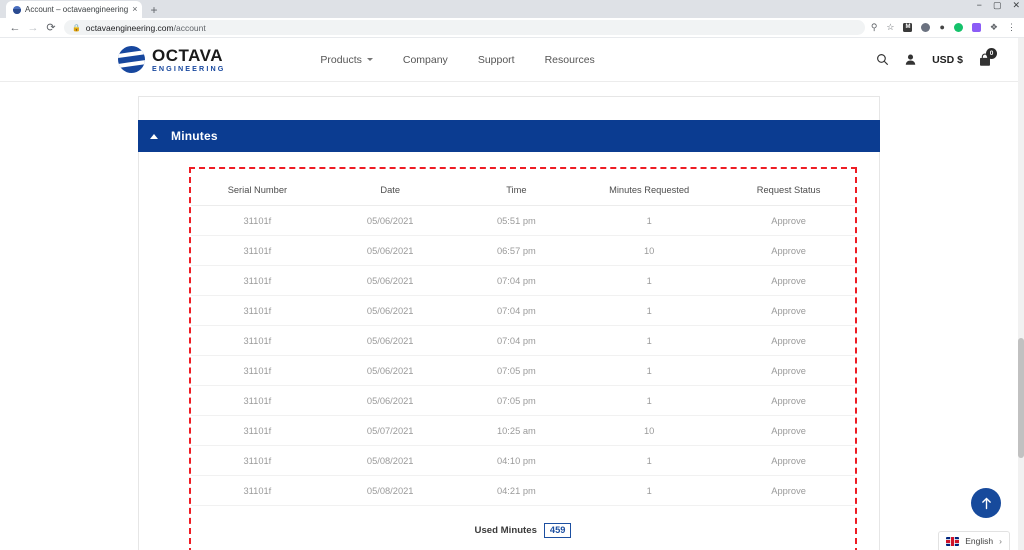 The height and width of the screenshot is (550, 1024). What do you see at coordinates (523, 522) in the screenshot?
I see `used-minutes-row: Used Minutes 459` at bounding box center [523, 522].